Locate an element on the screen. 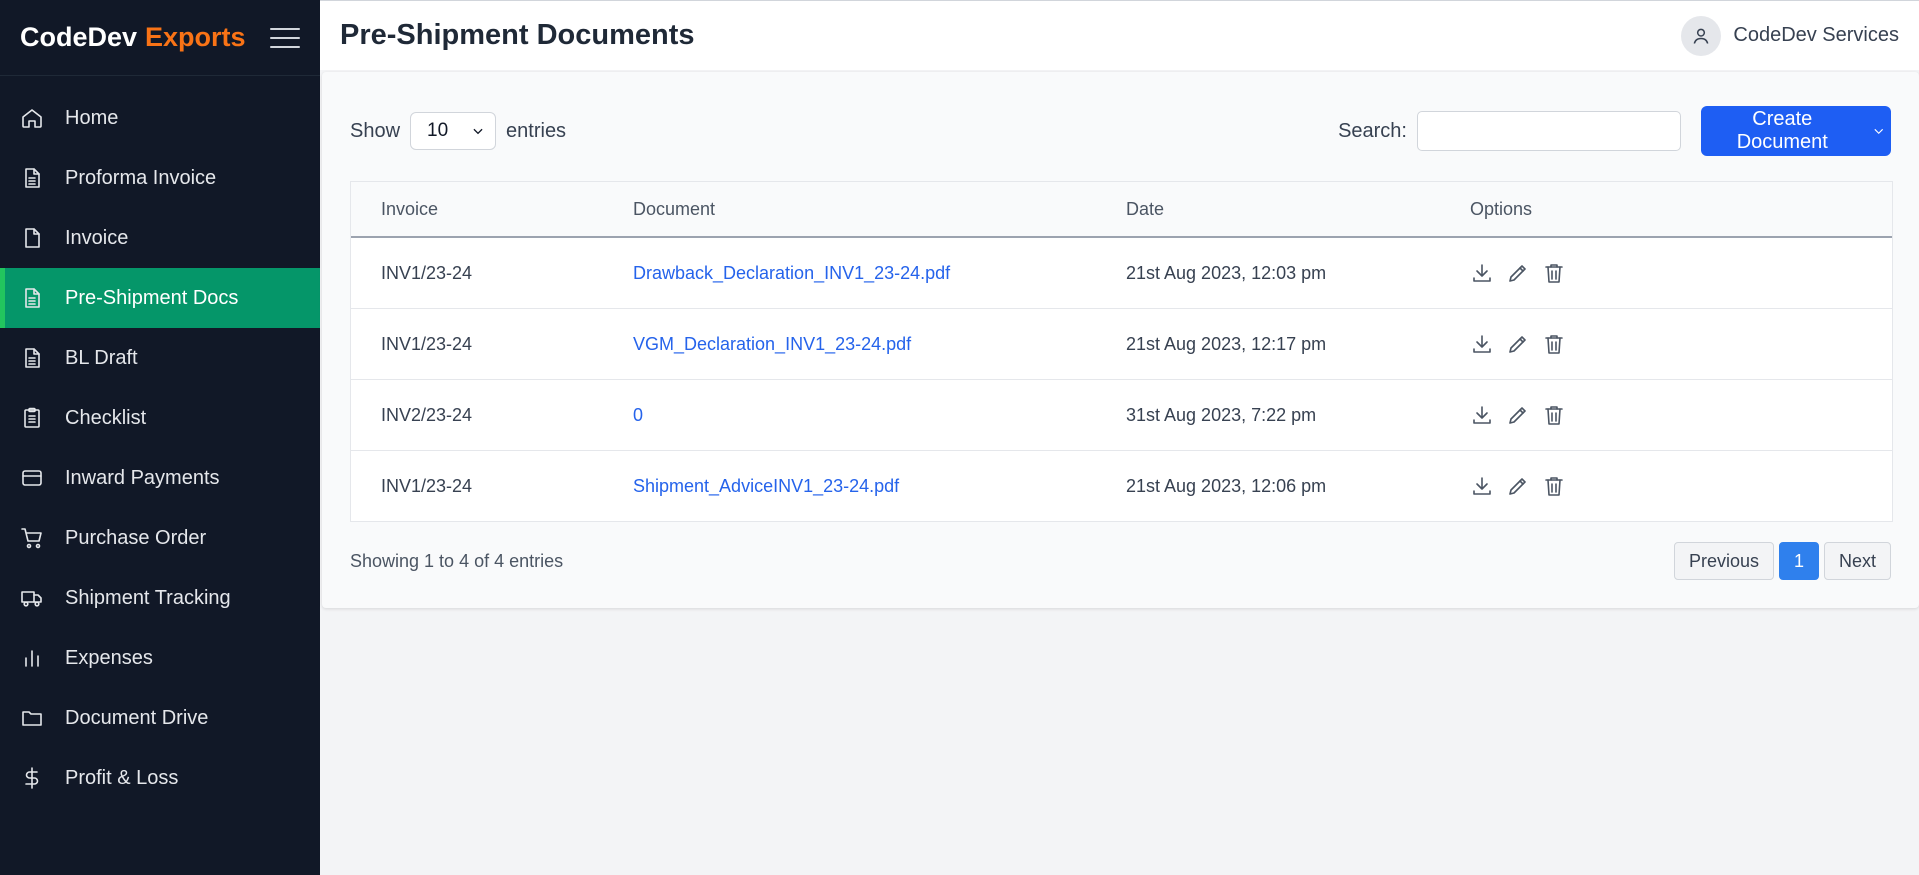 The height and width of the screenshot is (875, 1919). sidebar-item-label: Home is located at coordinates (92, 117).